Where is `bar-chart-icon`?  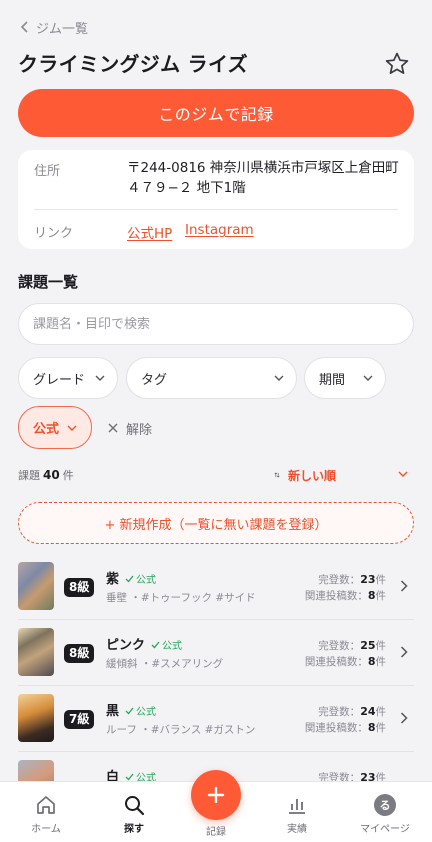
bar-chart-icon is located at coordinates (297, 806).